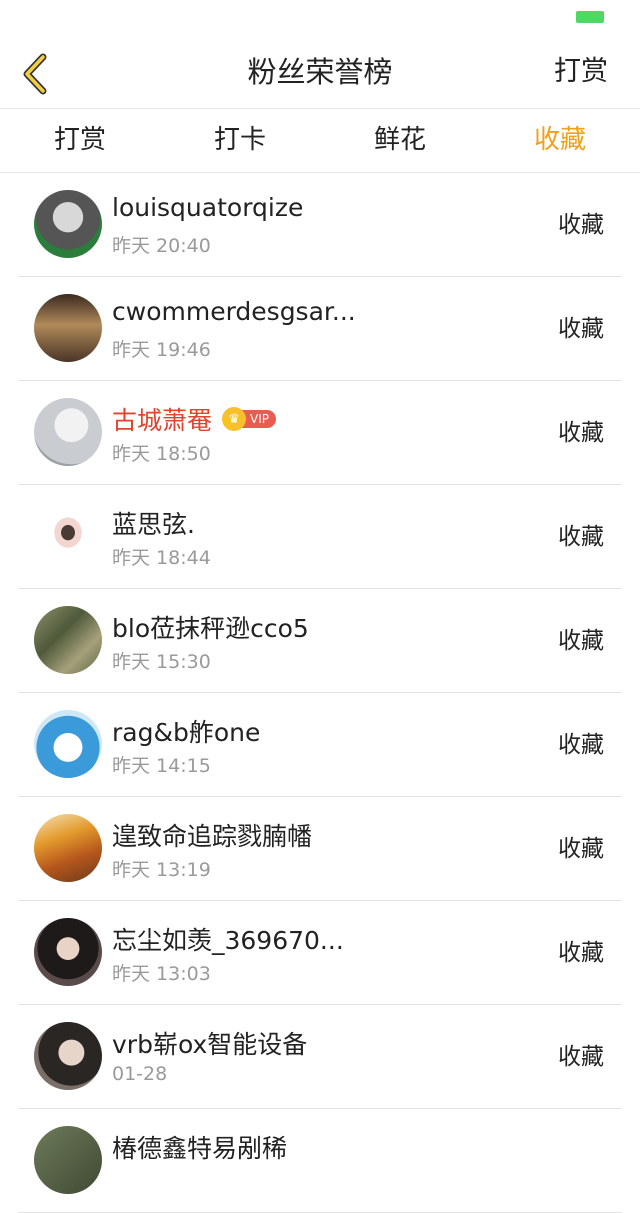 This screenshot has width=640, height=1213. I want to click on list-item: 椿德鑫特易剐稀, so click(320, 1161).